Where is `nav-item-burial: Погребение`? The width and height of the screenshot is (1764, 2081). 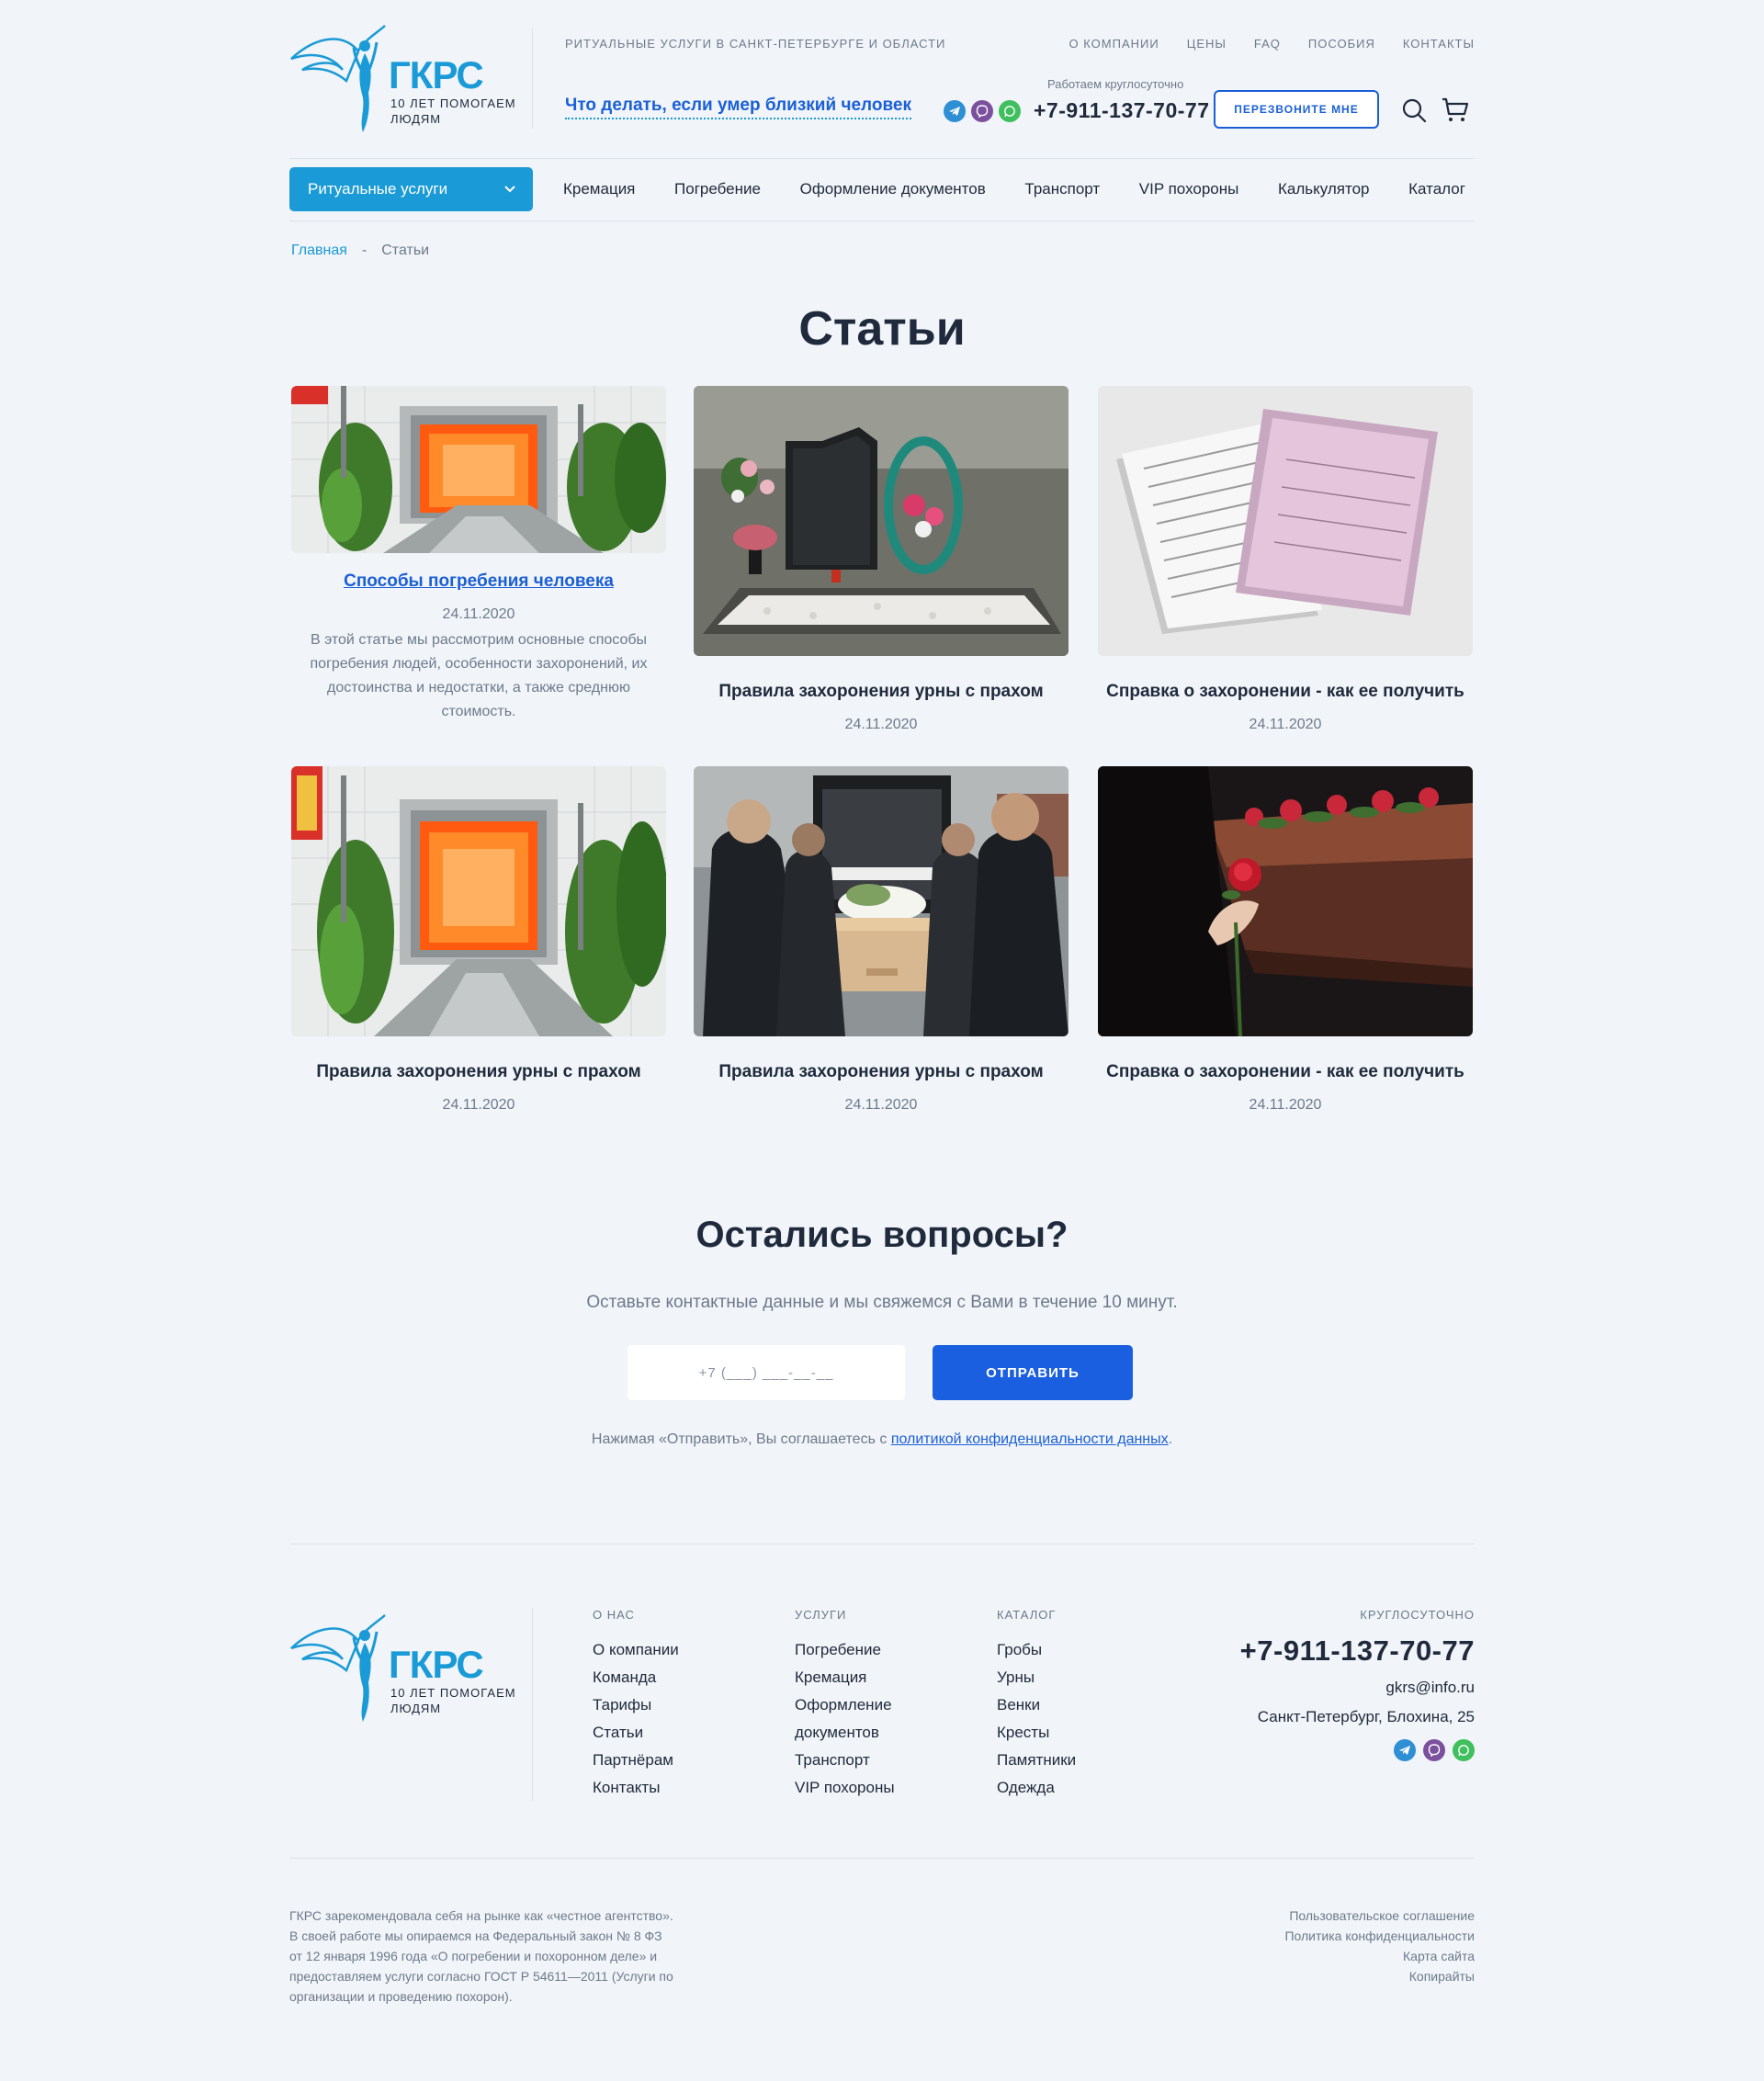
nav-item-burial: Погребение is located at coordinates (718, 189).